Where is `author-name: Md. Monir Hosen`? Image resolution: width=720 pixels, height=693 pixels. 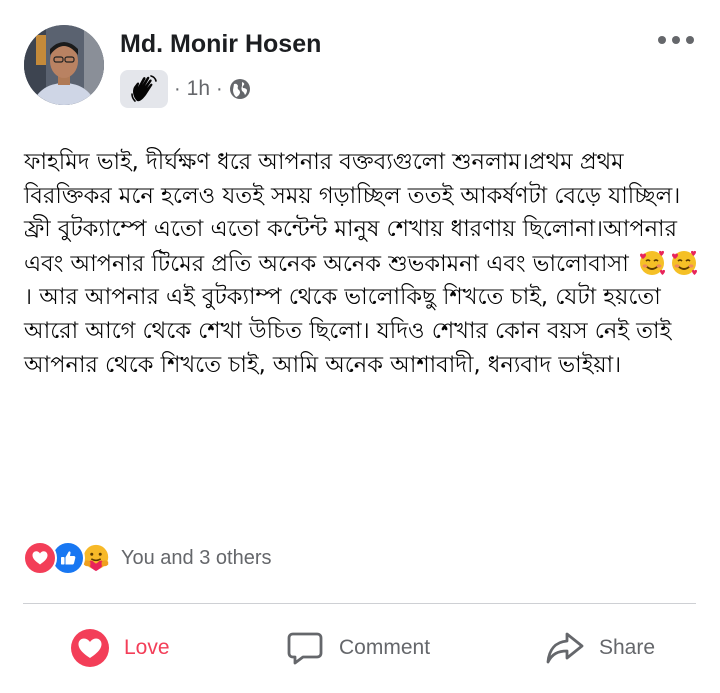 author-name: Md. Monir Hosen is located at coordinates (220, 44).